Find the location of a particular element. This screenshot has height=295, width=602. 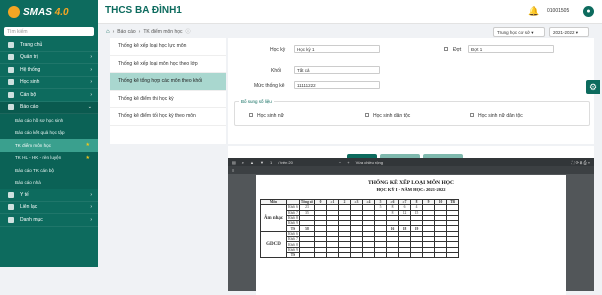

sidebar-item-students: Học sinh › is located at coordinates (49, 83).